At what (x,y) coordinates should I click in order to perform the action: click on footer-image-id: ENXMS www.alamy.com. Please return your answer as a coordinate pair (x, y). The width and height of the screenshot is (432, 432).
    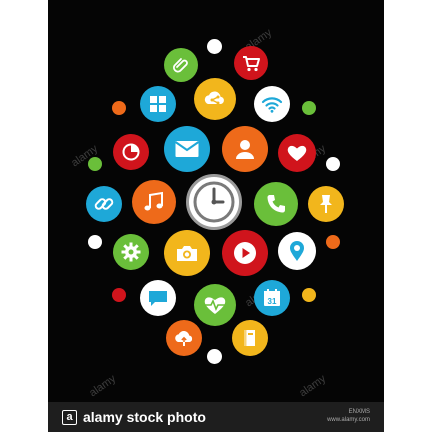
    Looking at the image, I should click on (348, 416).